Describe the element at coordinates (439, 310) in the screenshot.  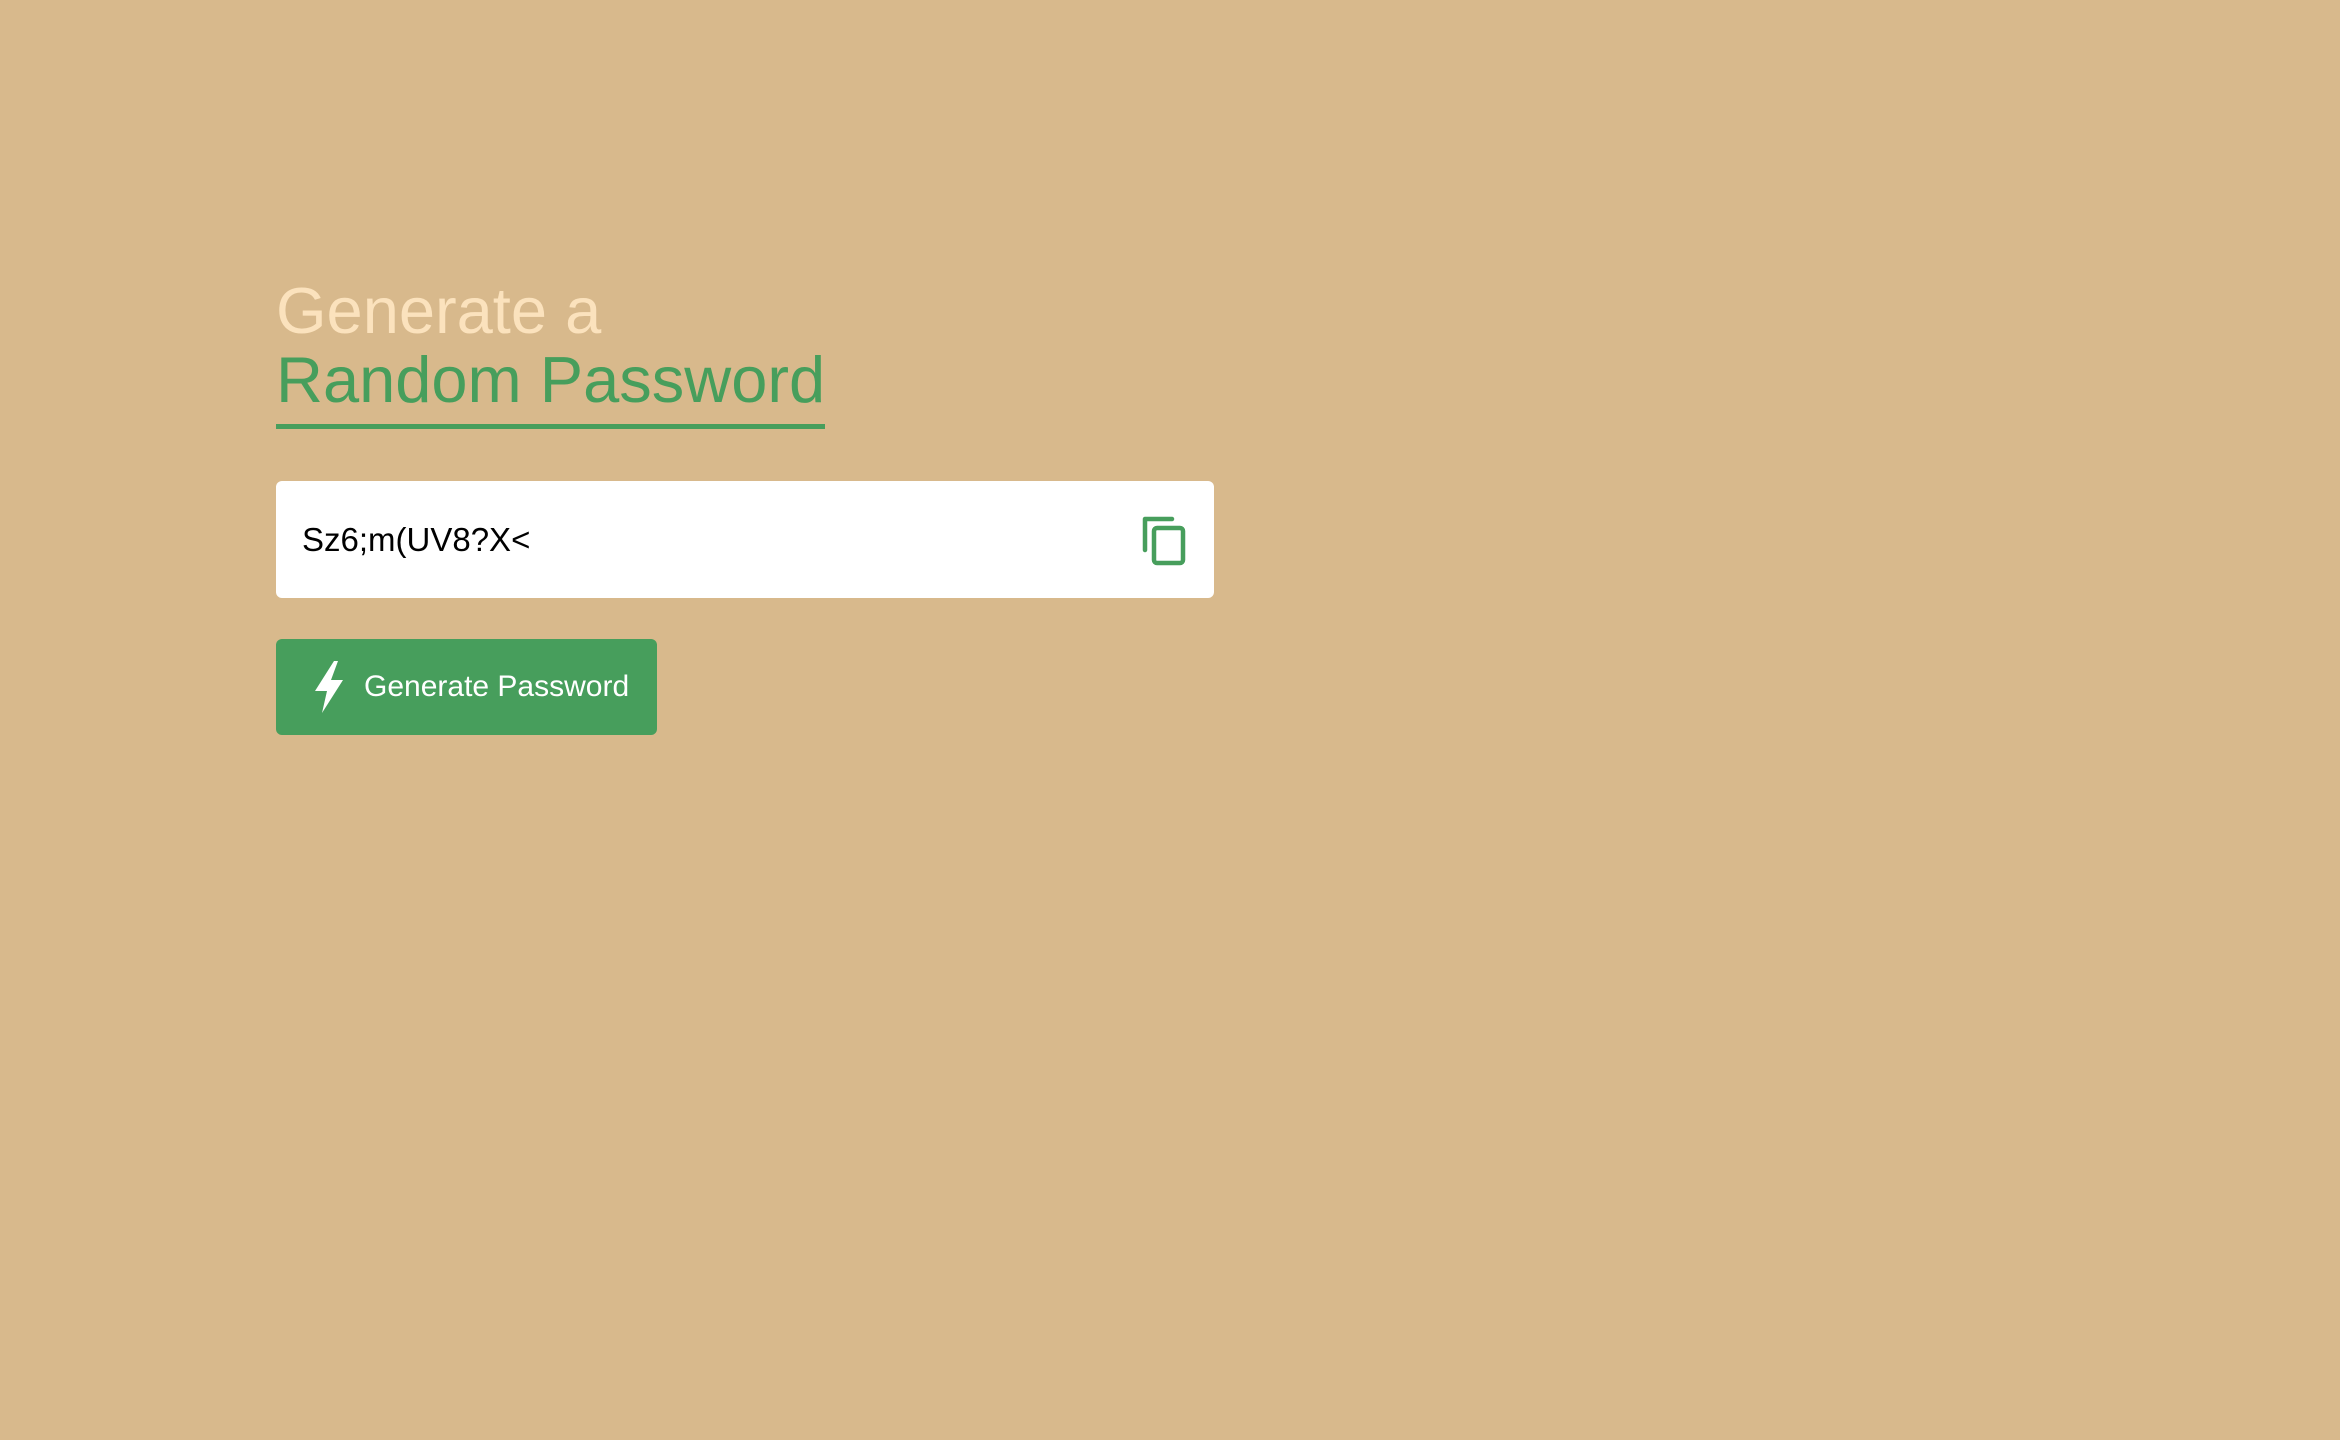
I see `title-line-1: Generate a` at that location.